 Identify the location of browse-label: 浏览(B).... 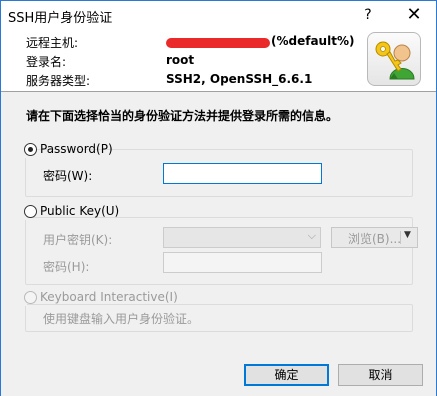
(375, 239).